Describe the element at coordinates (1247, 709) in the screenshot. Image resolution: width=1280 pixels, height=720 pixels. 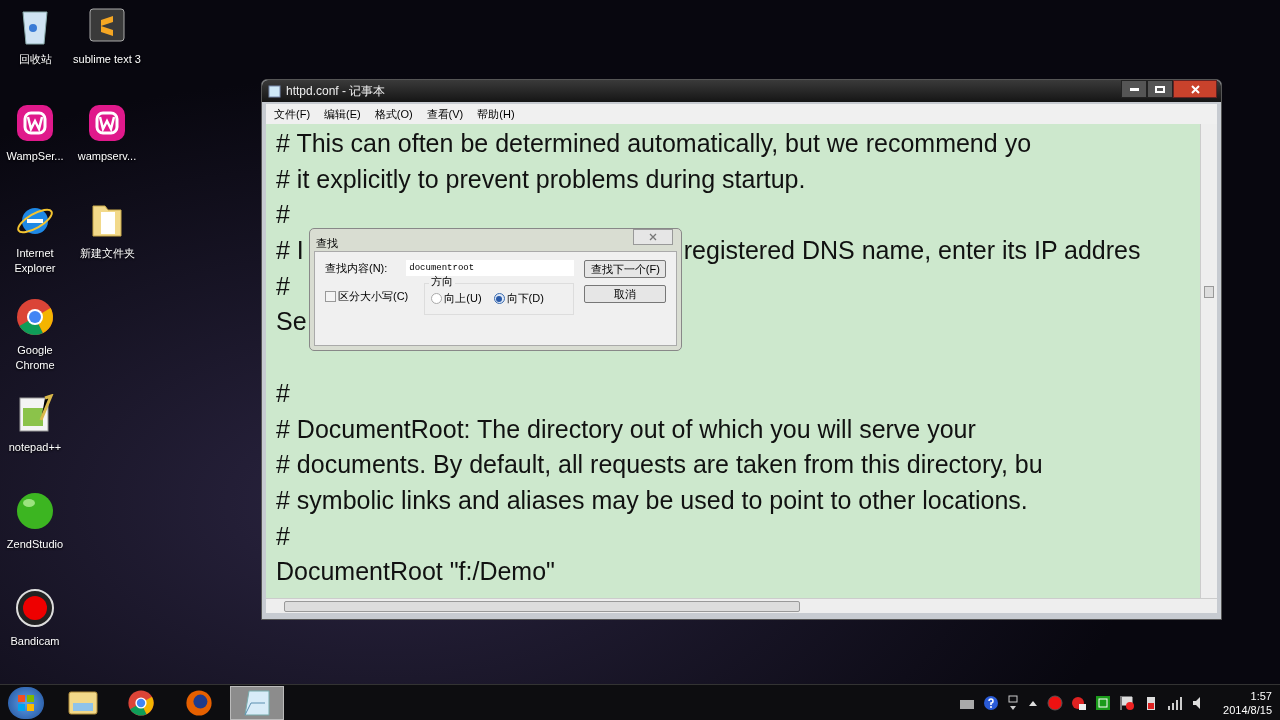
I see `clock-date: 2014/8/15` at that location.